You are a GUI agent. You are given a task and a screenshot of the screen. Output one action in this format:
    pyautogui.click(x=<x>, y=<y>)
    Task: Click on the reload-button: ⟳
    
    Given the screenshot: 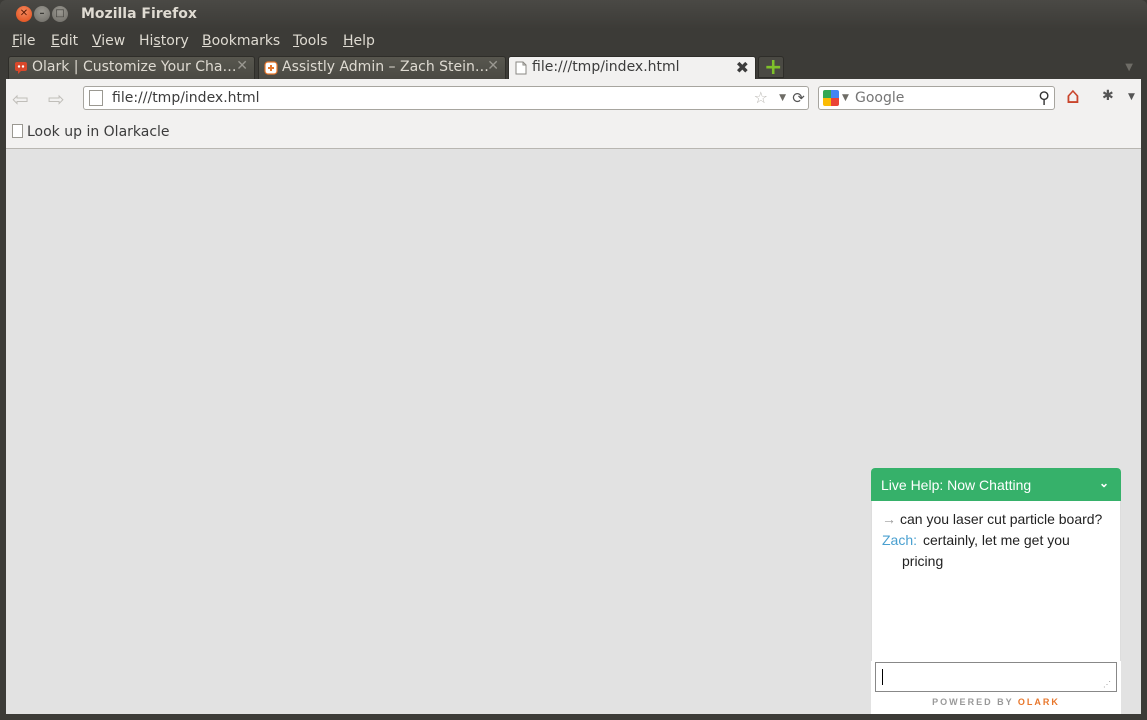 What is the action you would take?
    pyautogui.click(x=799, y=98)
    